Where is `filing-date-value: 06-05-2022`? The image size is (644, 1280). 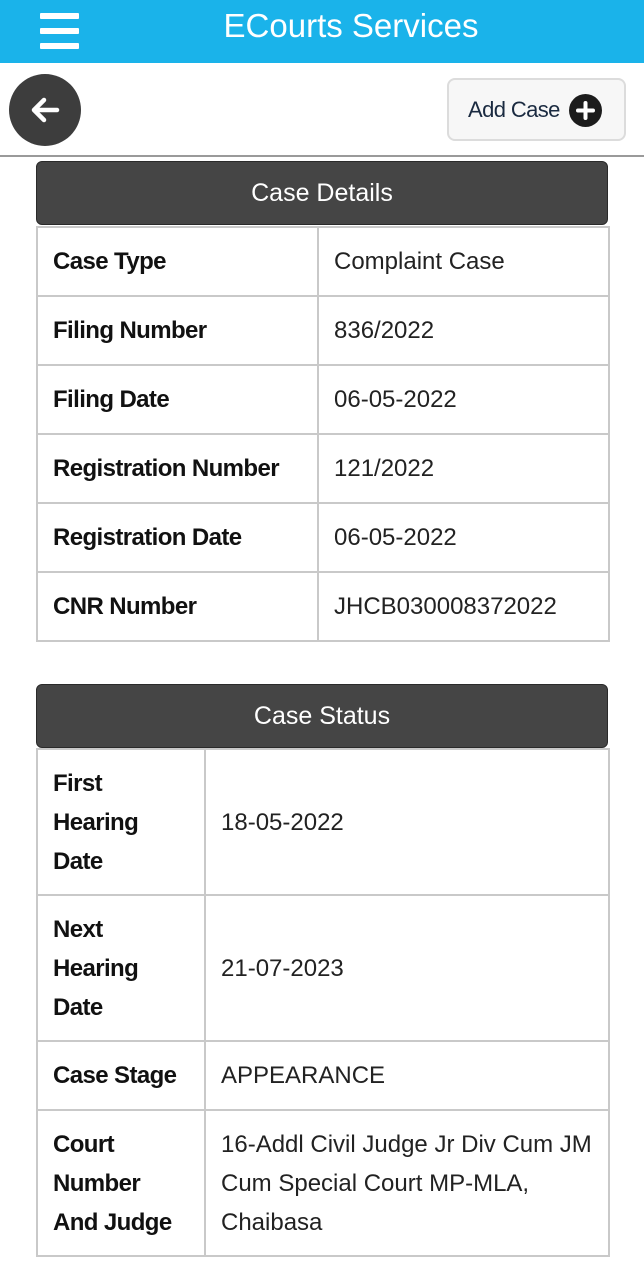
filing-date-value: 06-05-2022 is located at coordinates (463, 399).